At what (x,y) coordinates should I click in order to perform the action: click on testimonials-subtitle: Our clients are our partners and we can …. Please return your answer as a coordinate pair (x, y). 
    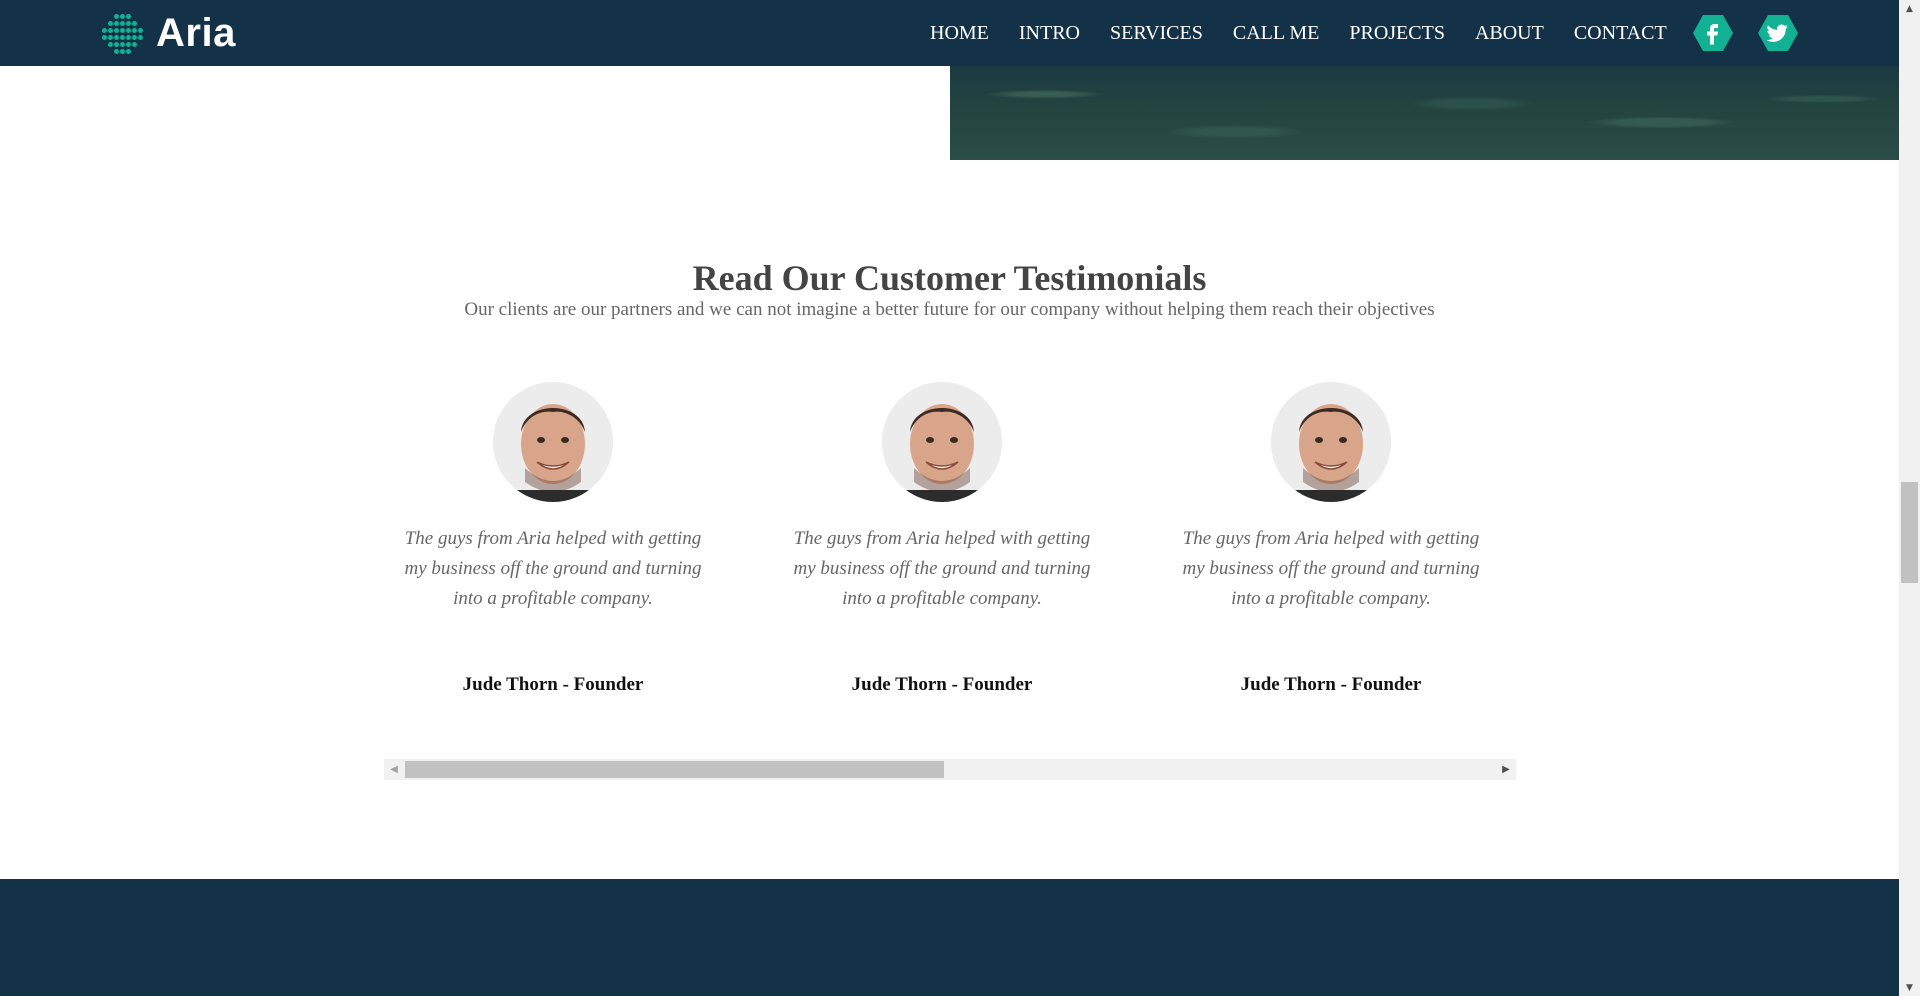
    Looking at the image, I should click on (949, 309).